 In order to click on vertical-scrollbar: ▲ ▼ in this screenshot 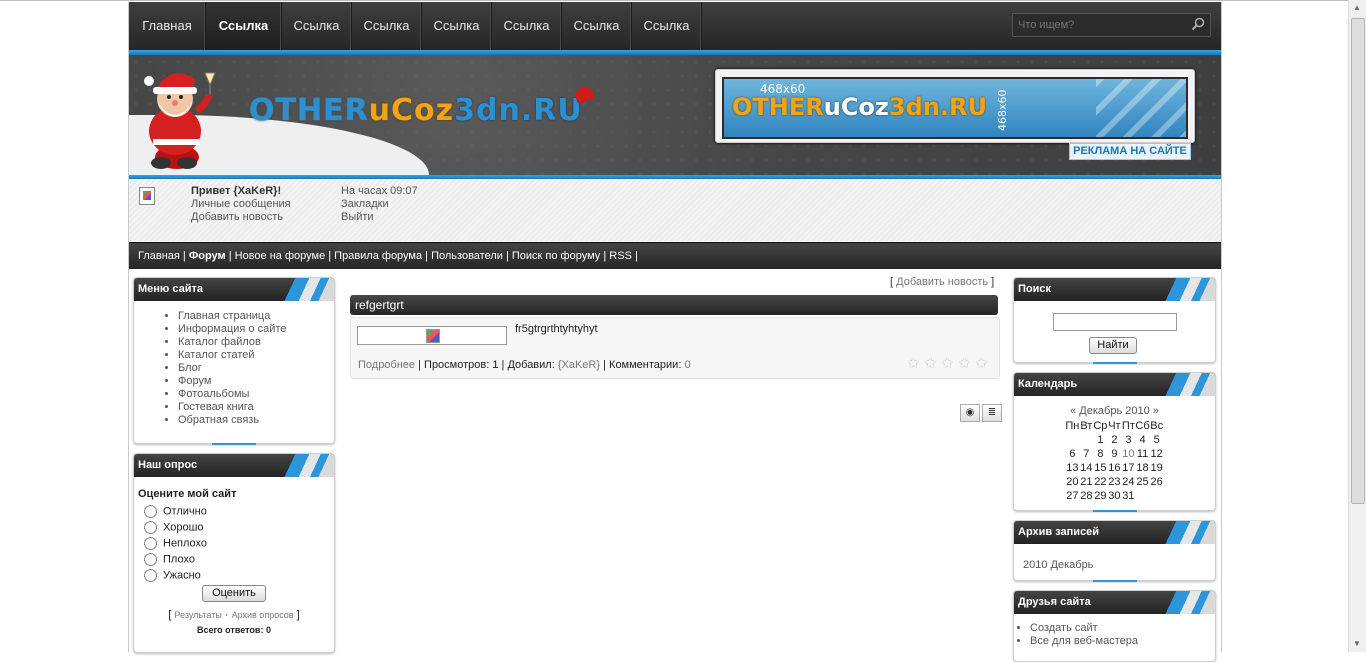, I will do `click(1357, 326)`.